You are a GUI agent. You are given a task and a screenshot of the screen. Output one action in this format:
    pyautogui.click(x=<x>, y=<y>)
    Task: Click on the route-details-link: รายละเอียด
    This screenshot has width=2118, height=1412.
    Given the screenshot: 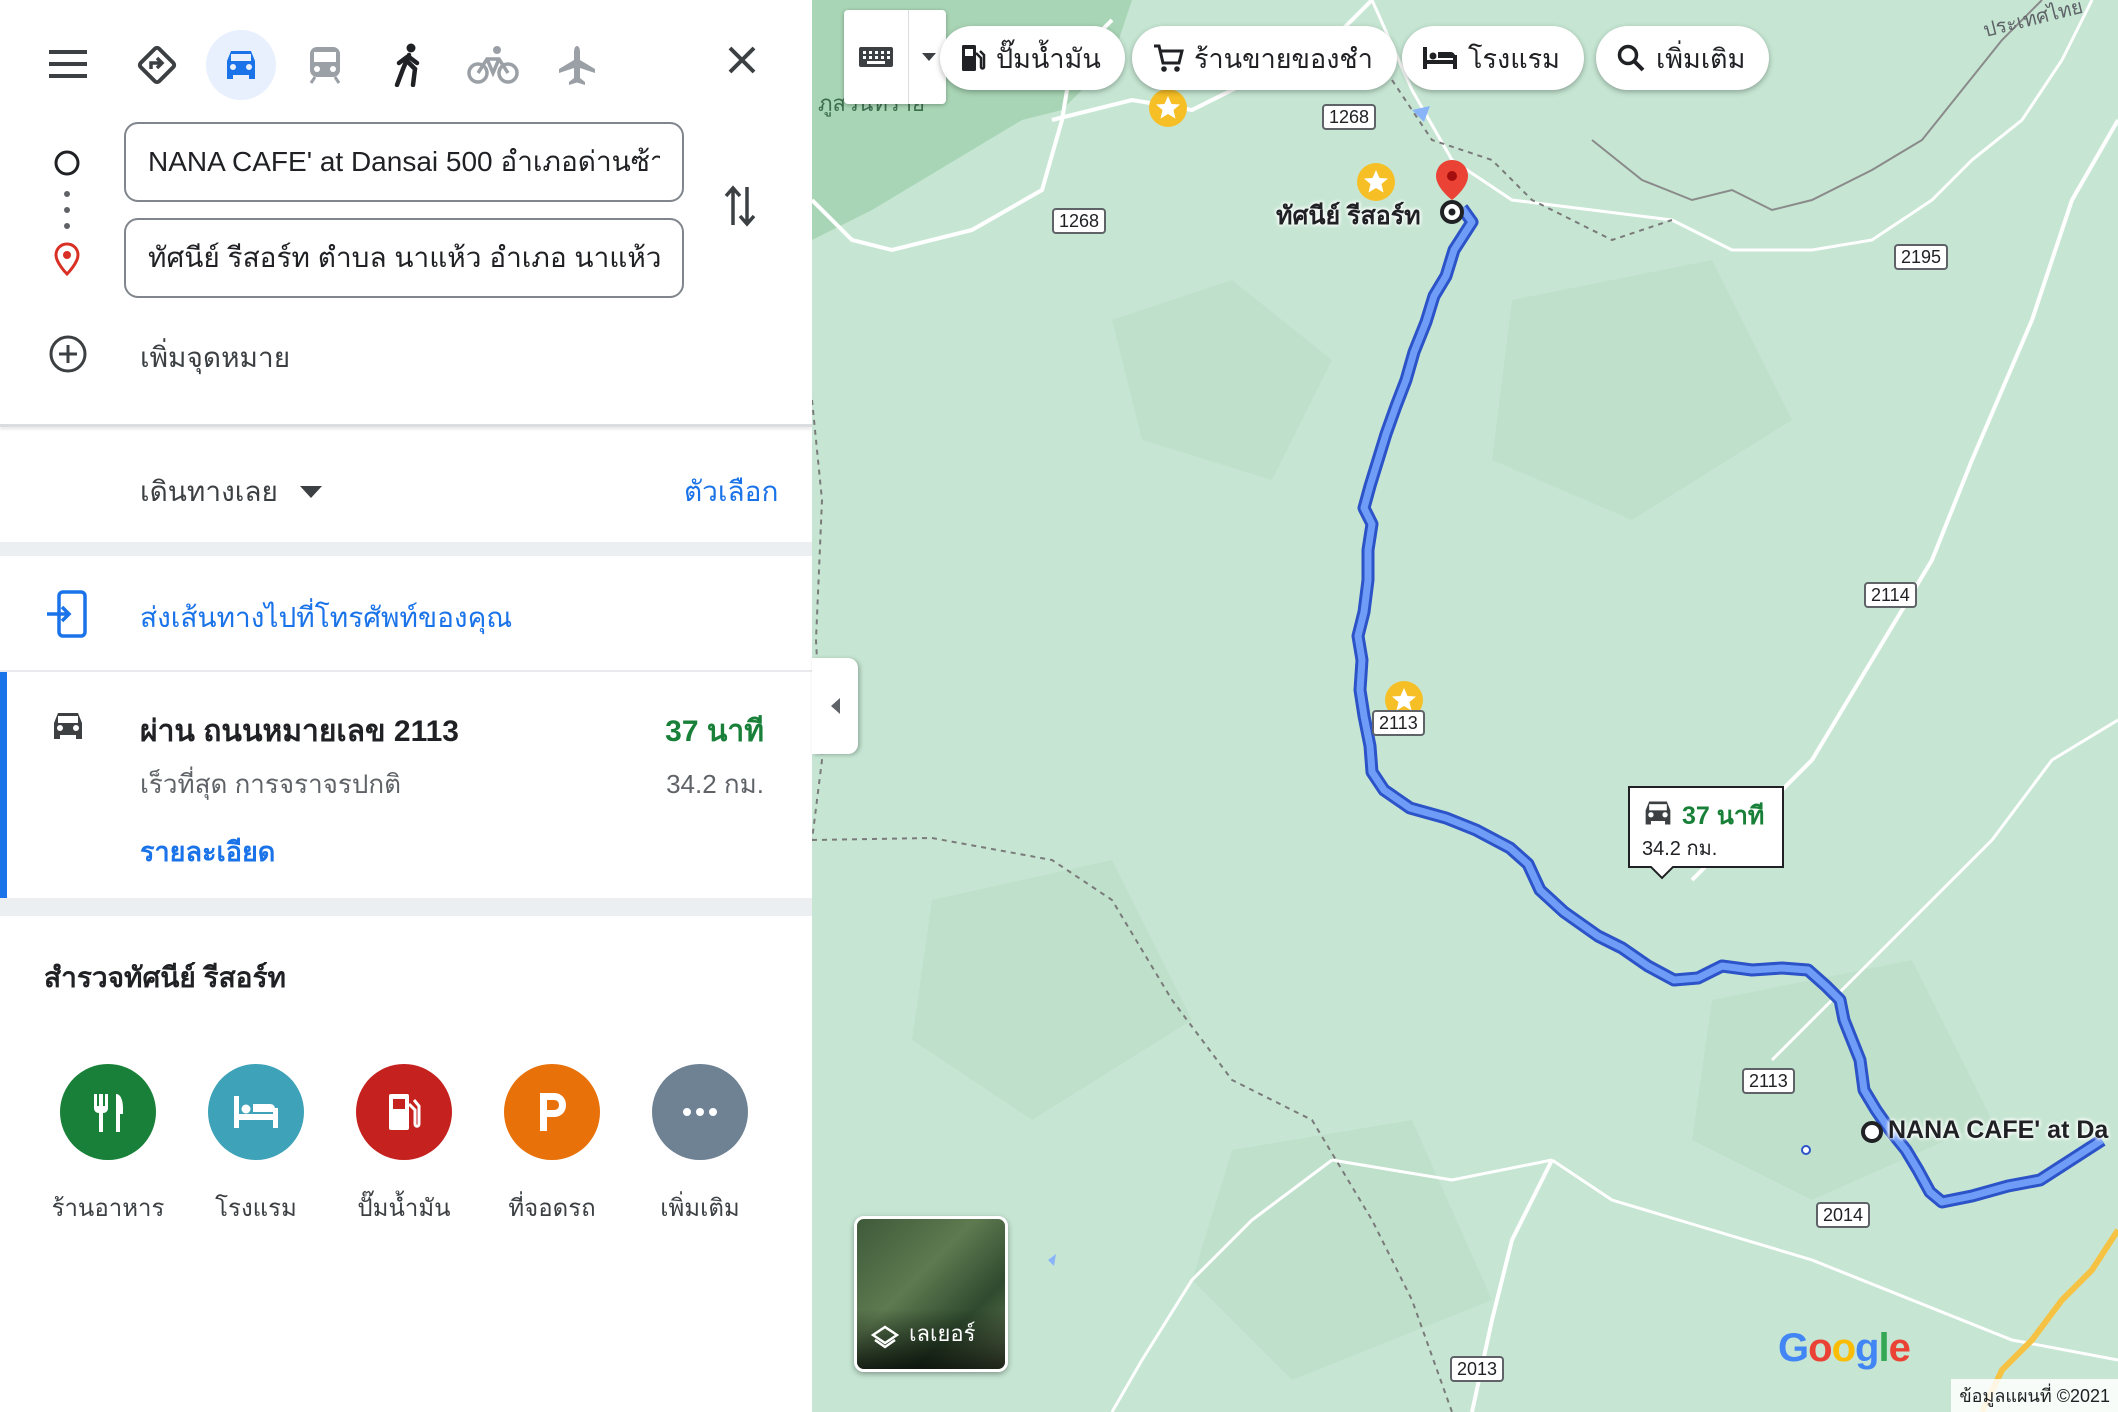 What is the action you would take?
    pyautogui.click(x=207, y=851)
    